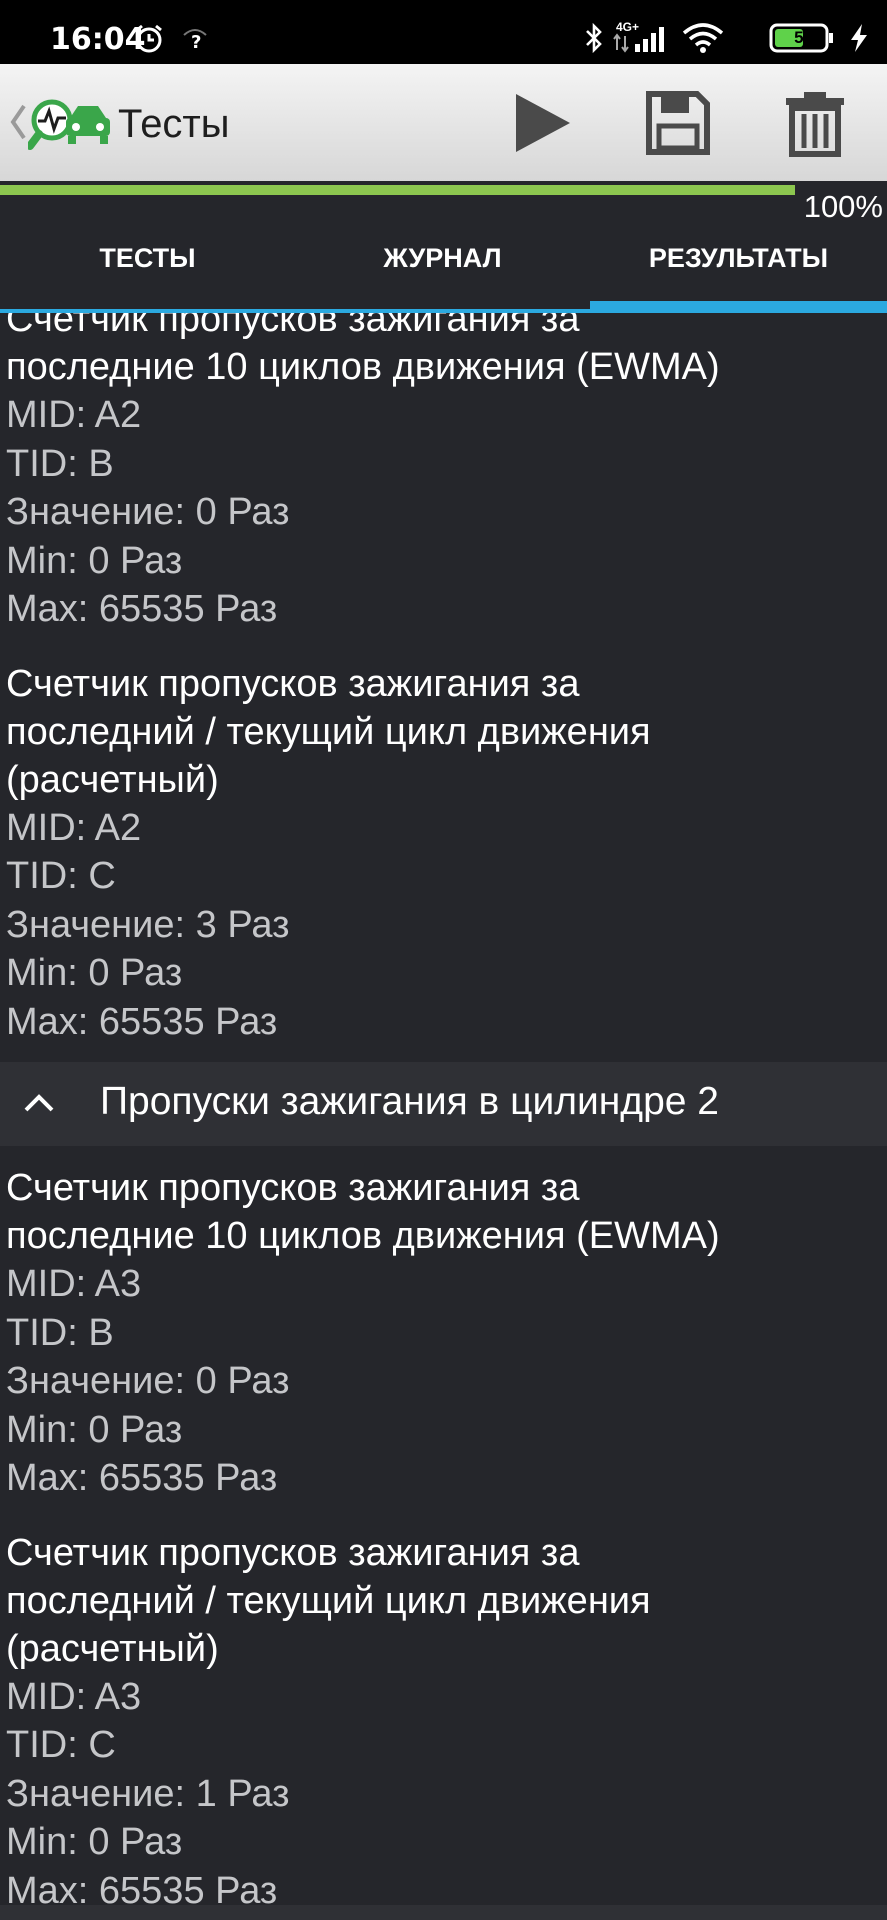  Describe the element at coordinates (843, 206) in the screenshot. I see `progress-percent: 100%` at that location.